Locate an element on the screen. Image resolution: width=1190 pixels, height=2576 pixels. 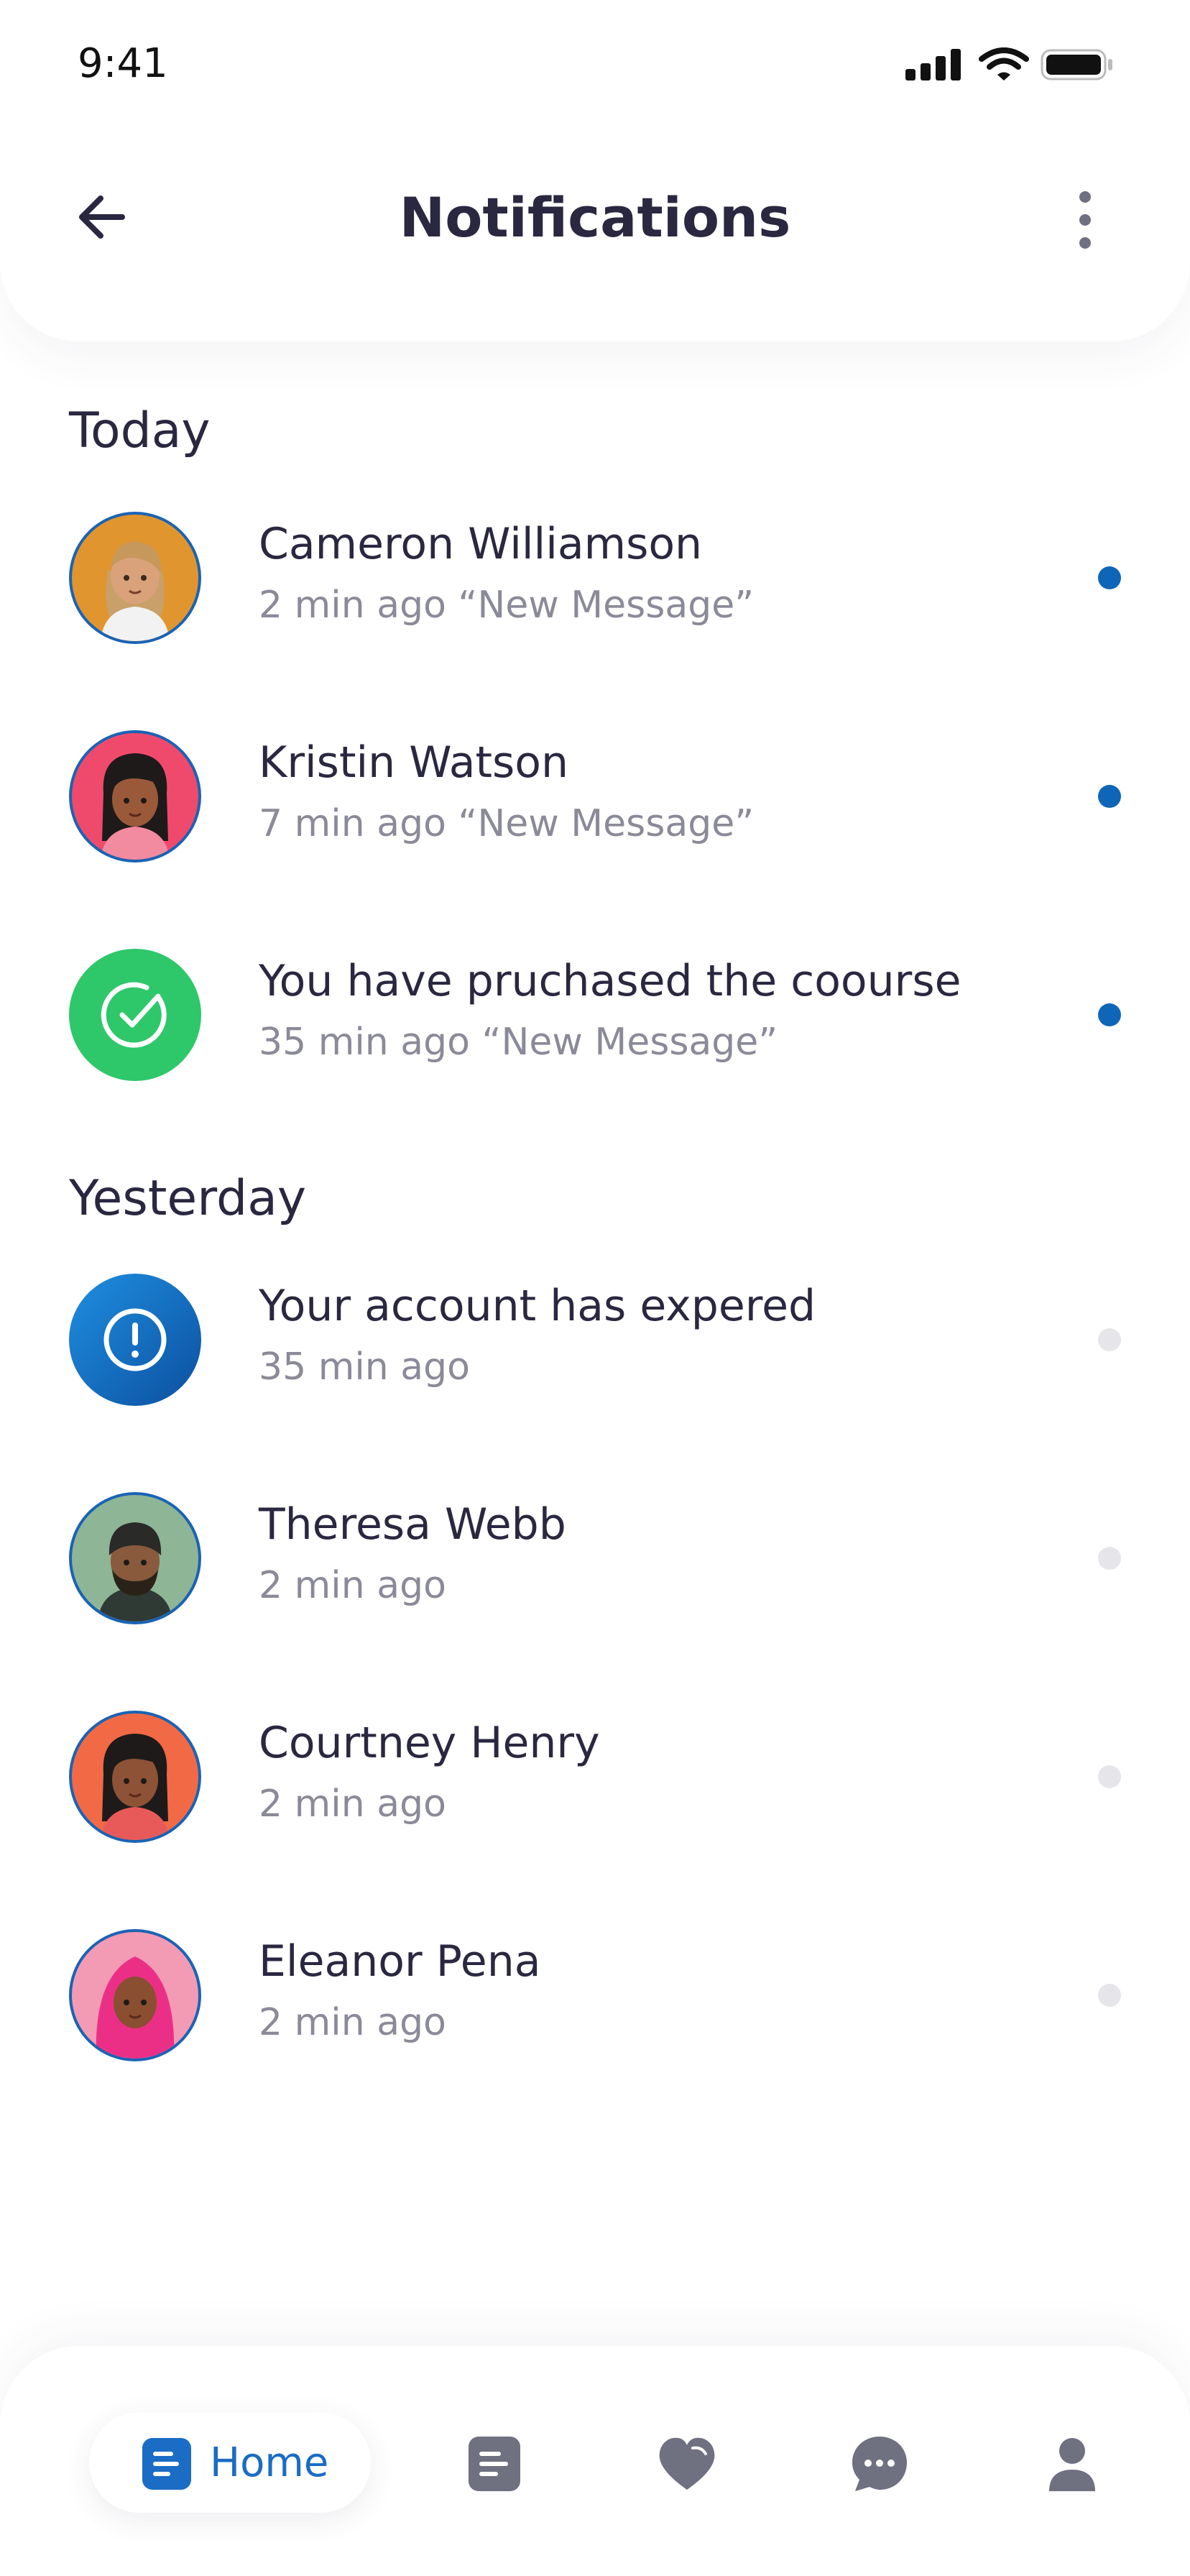
avatar-theresa is located at coordinates (135, 1558).